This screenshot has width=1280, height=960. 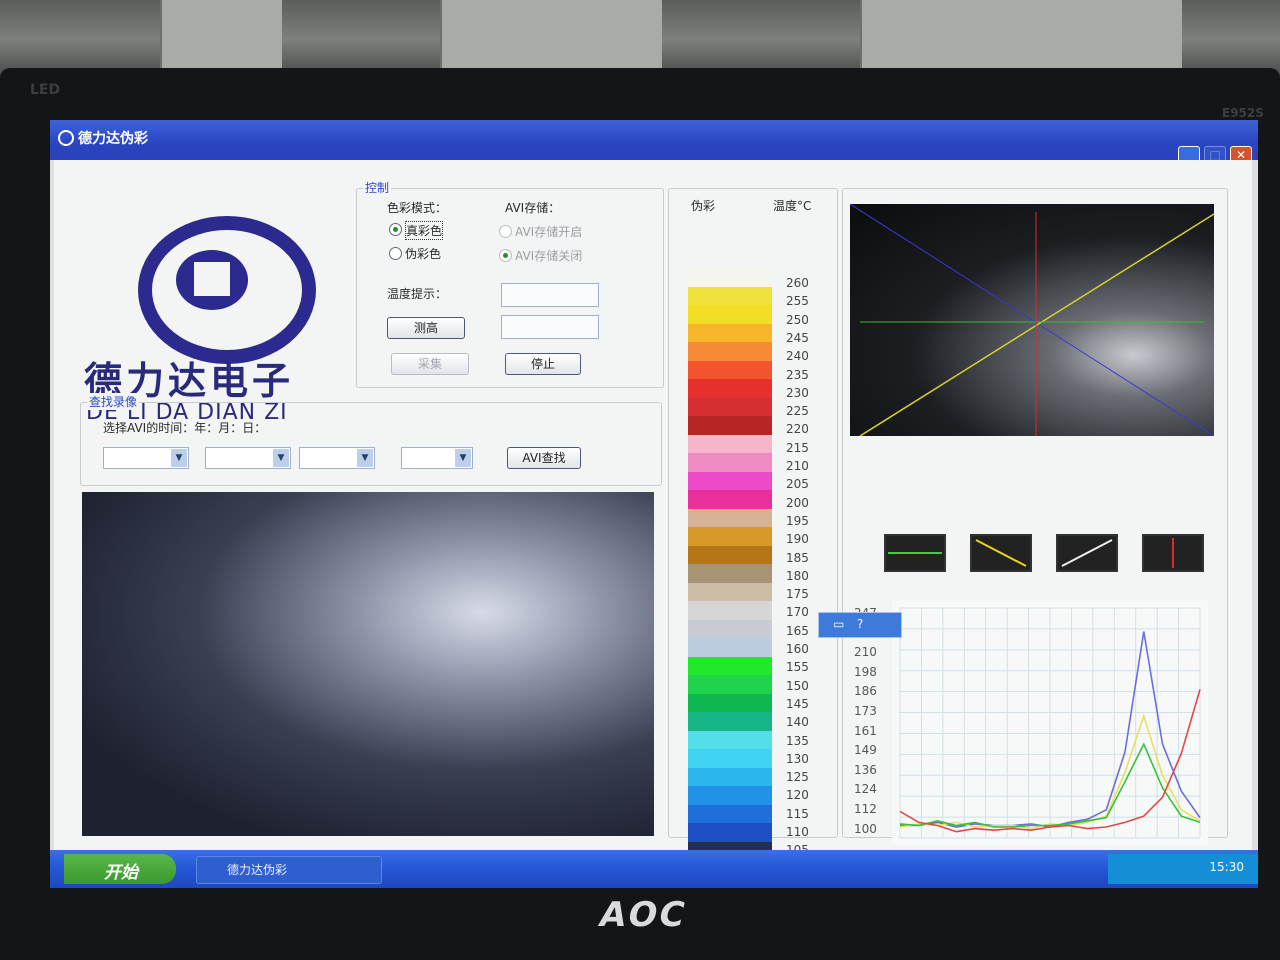 I want to click on horizontal-line-mode-button, so click(x=915, y=553).